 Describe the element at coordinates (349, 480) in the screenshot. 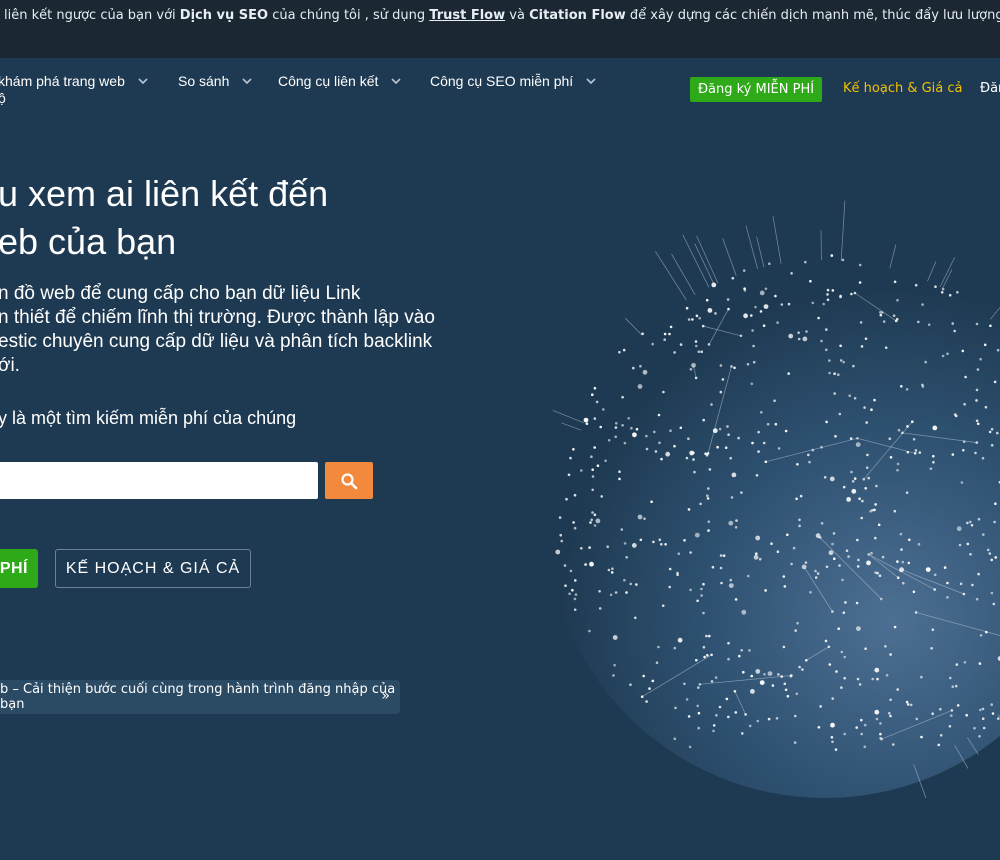

I see `search-button` at that location.